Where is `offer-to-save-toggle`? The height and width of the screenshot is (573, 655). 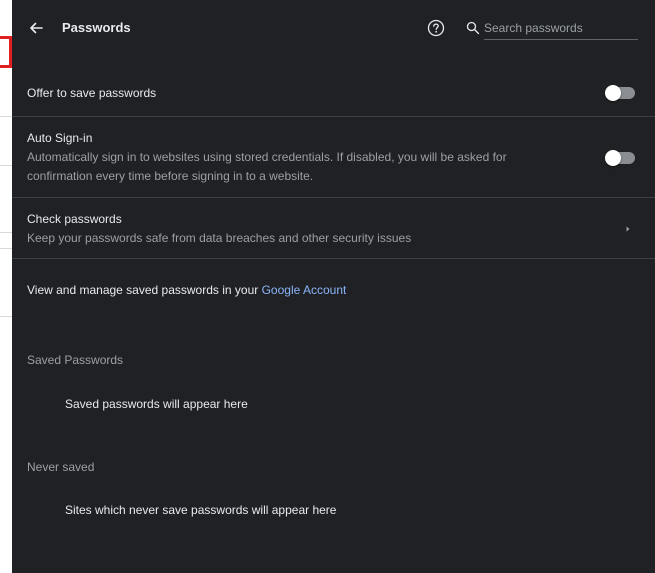 offer-to-save-toggle is located at coordinates (620, 93).